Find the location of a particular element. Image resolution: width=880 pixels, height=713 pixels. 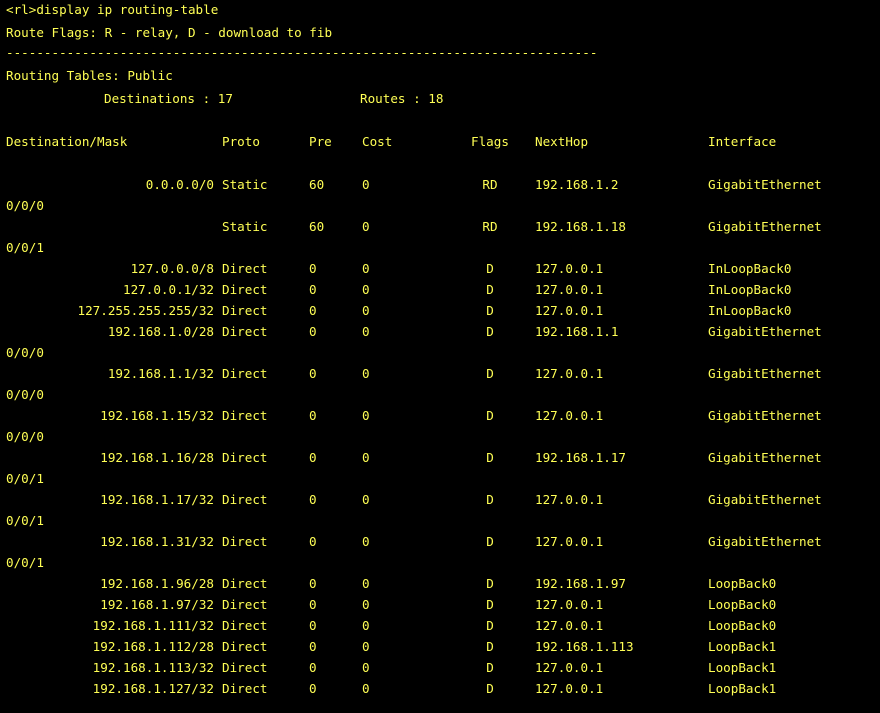

cell-destination: 192.168.1.15/32 is located at coordinates (157, 415).